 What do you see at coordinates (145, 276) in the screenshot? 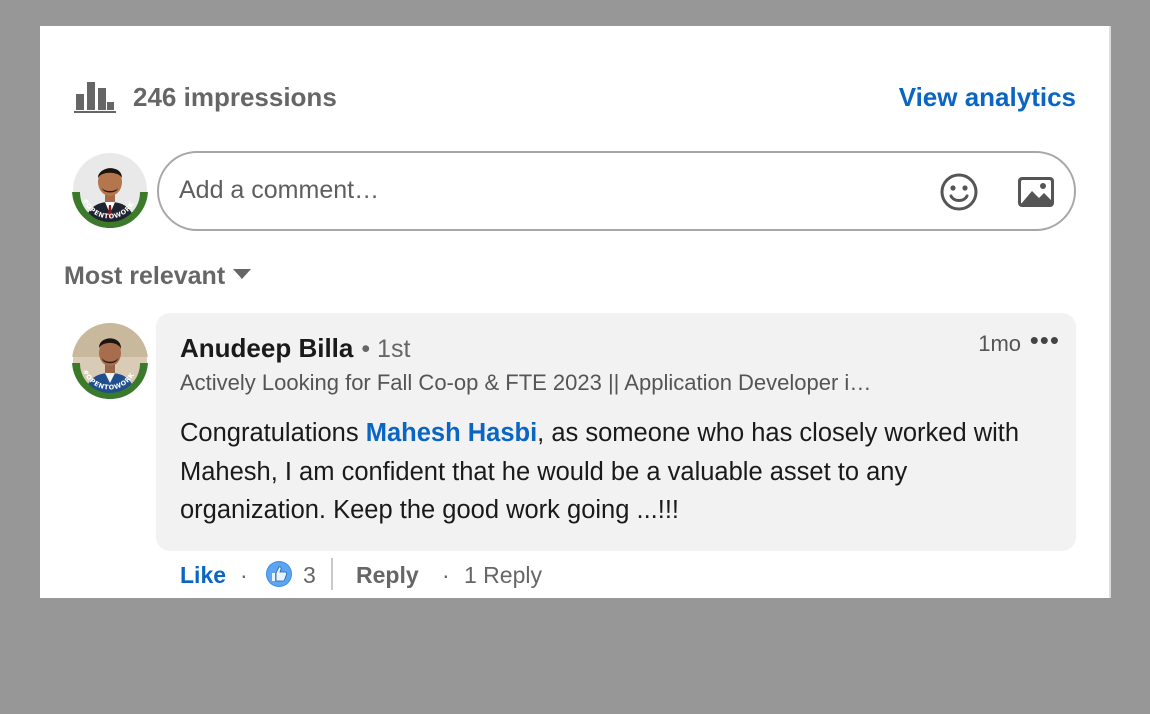
I see `sort-label: Most relevant` at bounding box center [145, 276].